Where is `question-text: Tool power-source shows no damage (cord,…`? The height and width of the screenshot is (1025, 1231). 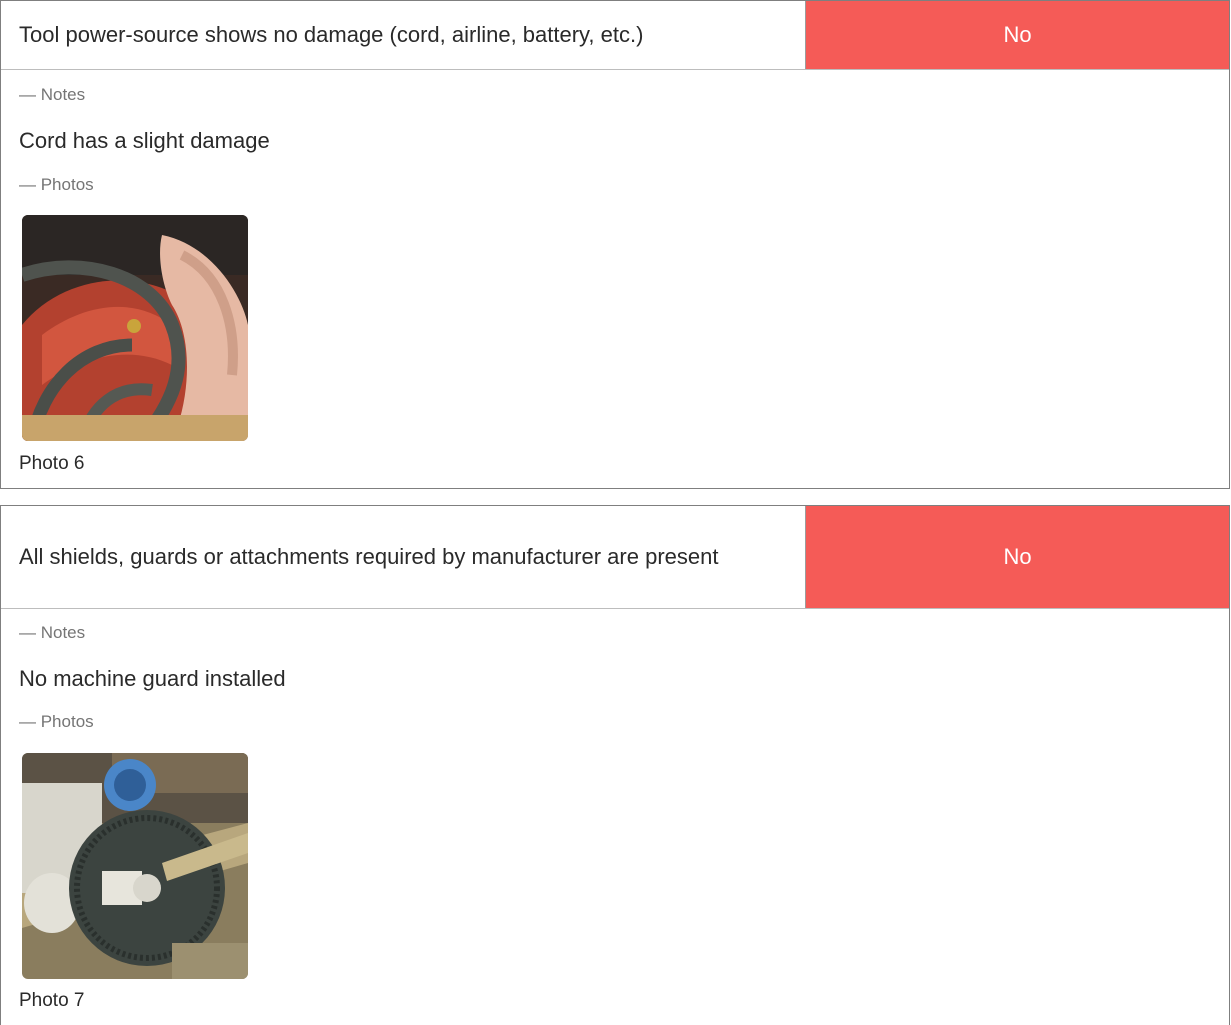
question-text: Tool power-source shows no damage (cord,… is located at coordinates (331, 34).